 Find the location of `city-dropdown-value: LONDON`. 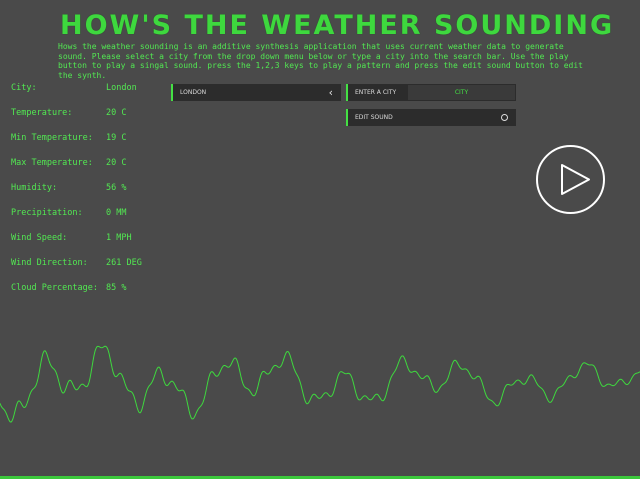

city-dropdown-value: LONDON is located at coordinates (193, 92).